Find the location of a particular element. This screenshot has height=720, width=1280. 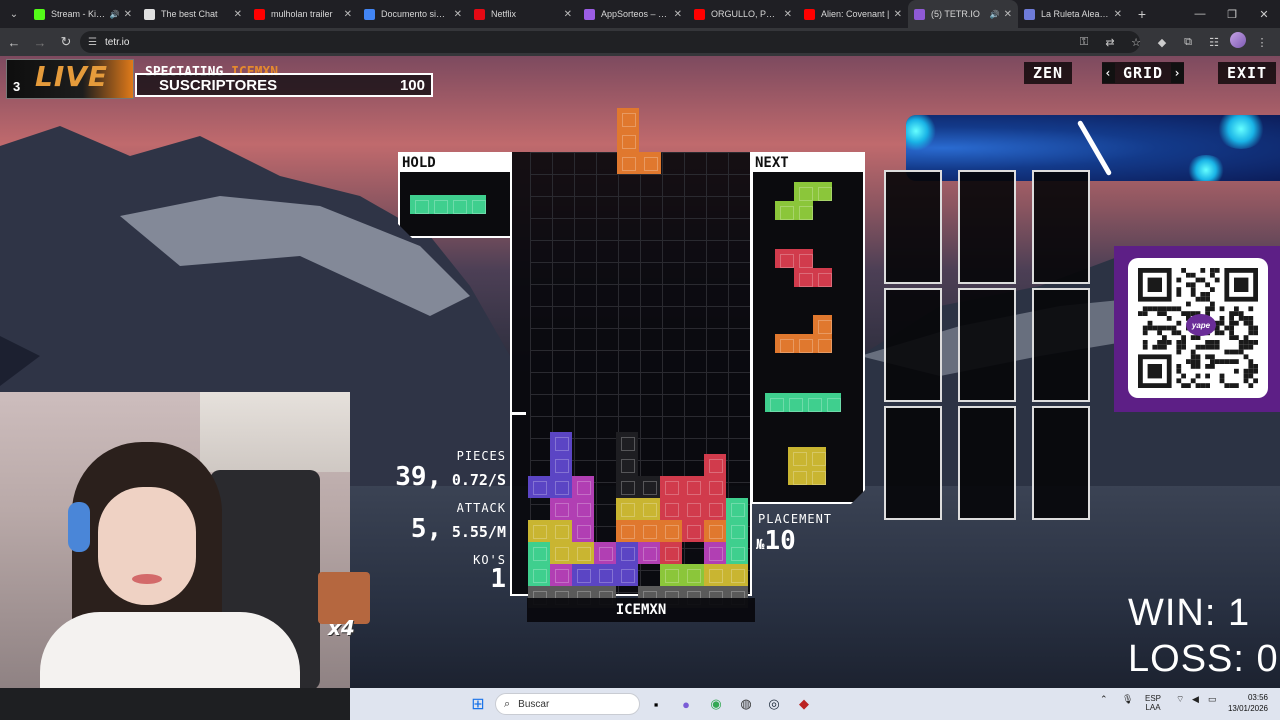

grid-label: GRID is located at coordinates (1143, 73).